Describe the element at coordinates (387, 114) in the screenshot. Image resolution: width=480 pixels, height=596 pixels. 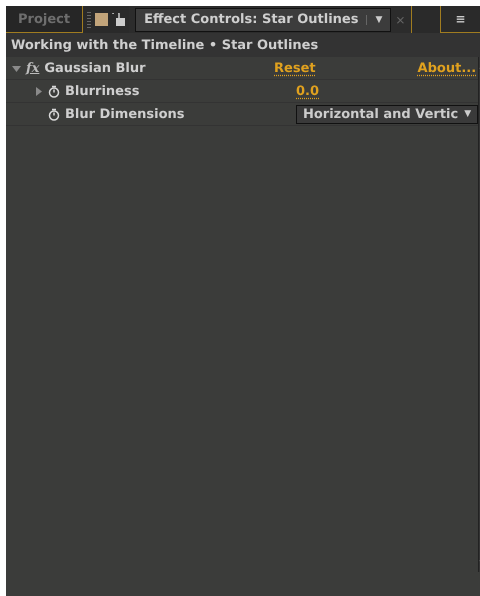
I see `dropdown: Horizontal and Vertic ▼` at that location.